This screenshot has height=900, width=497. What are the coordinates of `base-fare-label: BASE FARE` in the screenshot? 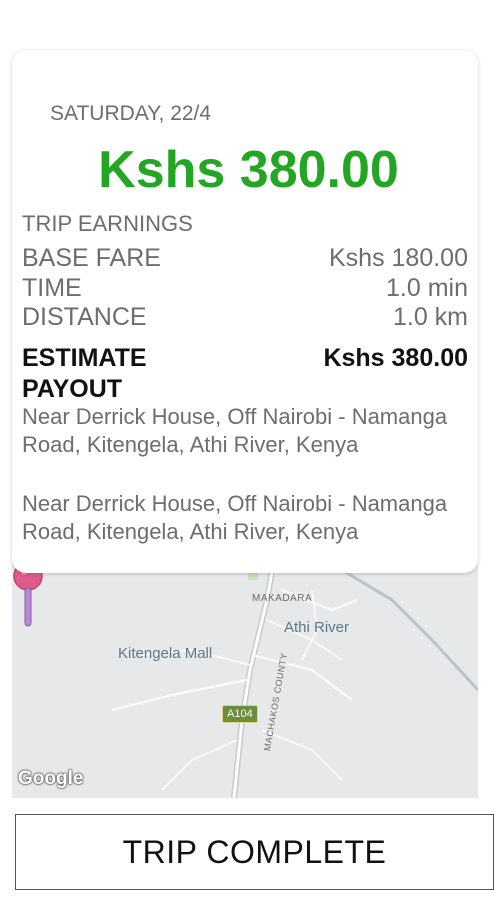 It's located at (91, 258).